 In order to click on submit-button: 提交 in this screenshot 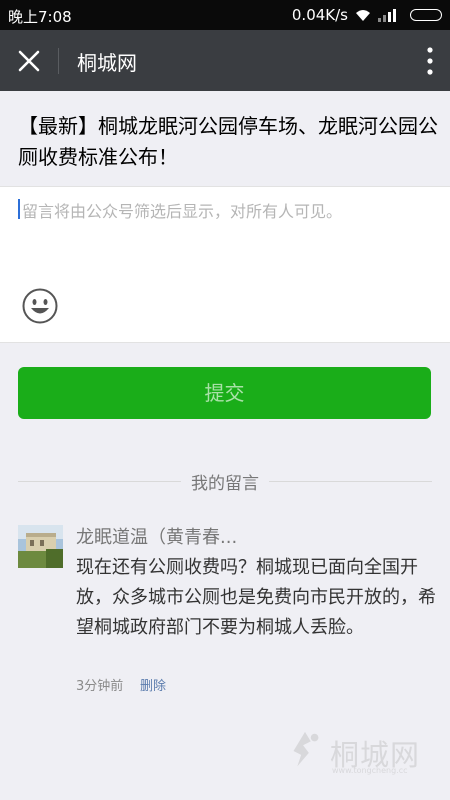, I will do `click(224, 393)`.